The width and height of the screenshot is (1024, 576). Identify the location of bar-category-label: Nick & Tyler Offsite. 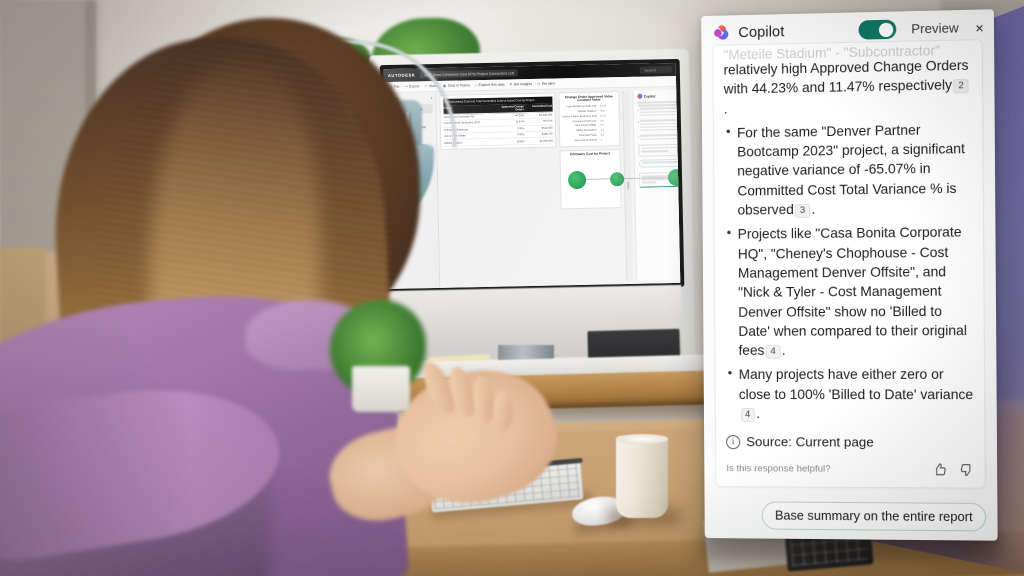
(586, 125).